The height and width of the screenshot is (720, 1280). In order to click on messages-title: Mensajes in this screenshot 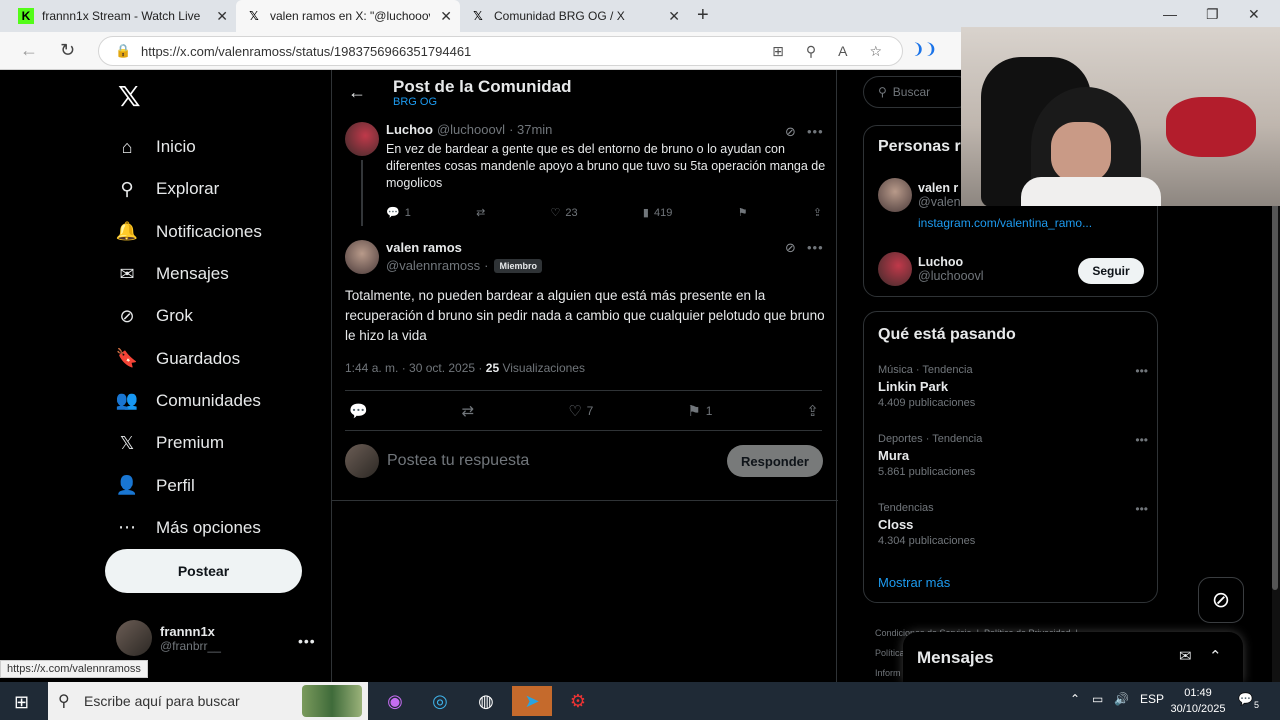, I will do `click(955, 657)`.